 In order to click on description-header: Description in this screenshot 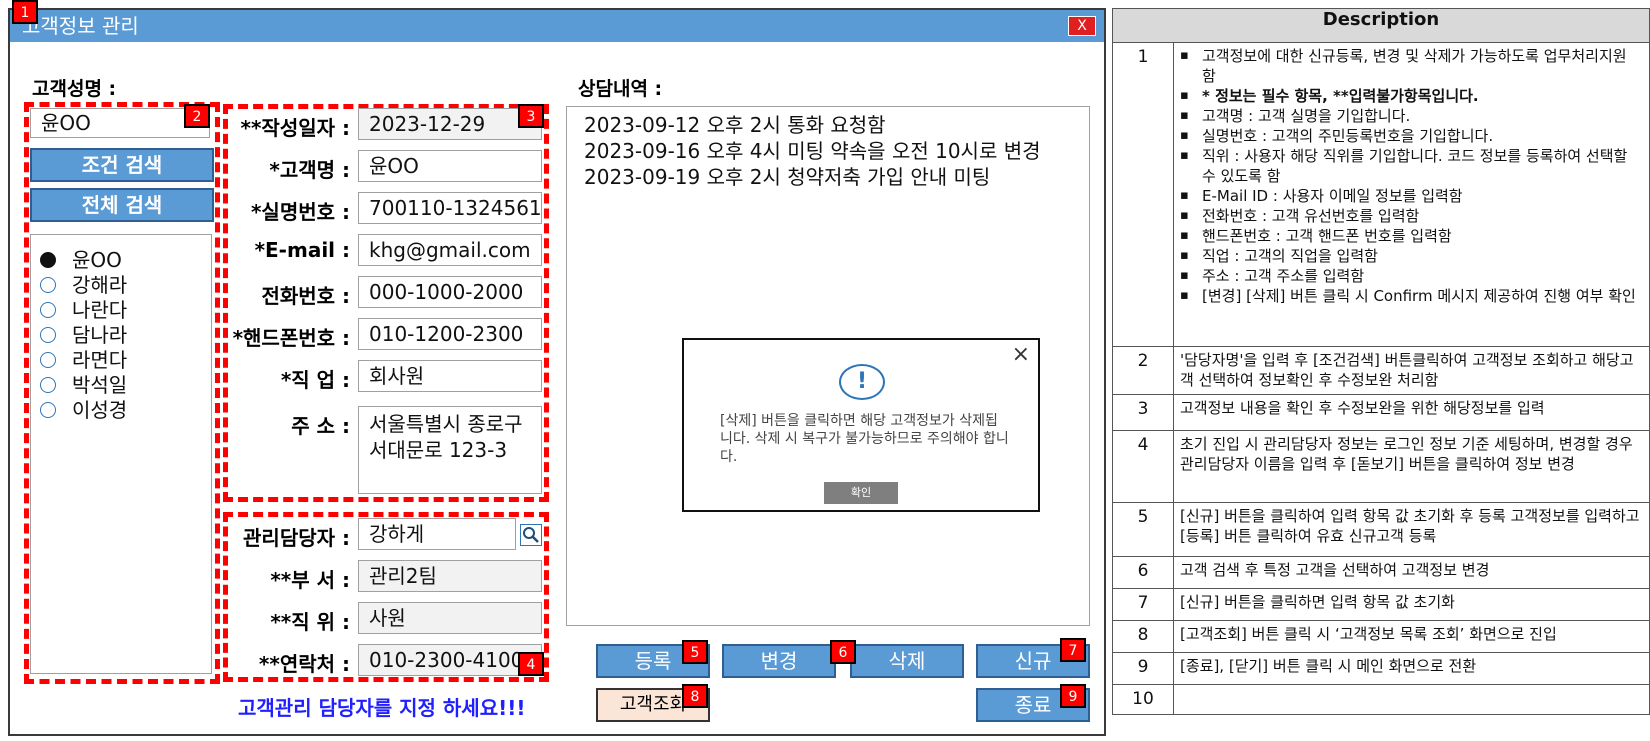, I will do `click(1381, 25)`.